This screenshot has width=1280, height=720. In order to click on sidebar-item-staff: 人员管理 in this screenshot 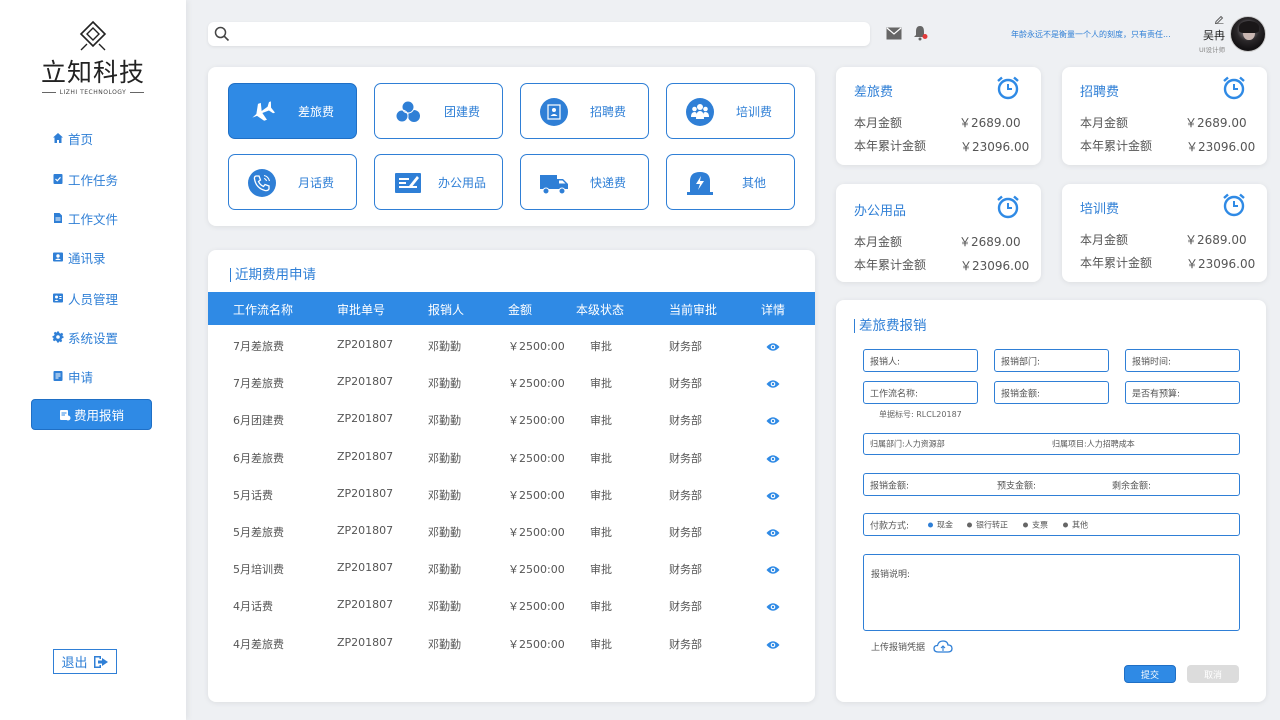, I will do `click(85, 298)`.